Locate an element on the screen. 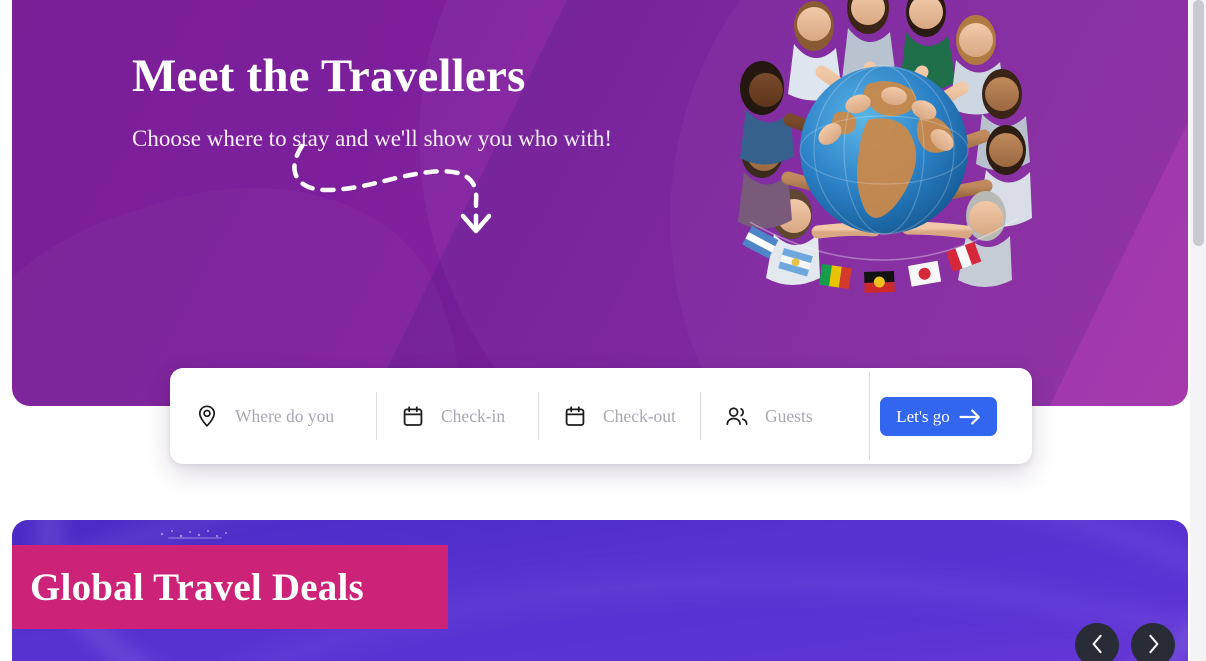 The width and height of the screenshot is (1206, 661). travellers-globe-photo is located at coordinates (885, 146).